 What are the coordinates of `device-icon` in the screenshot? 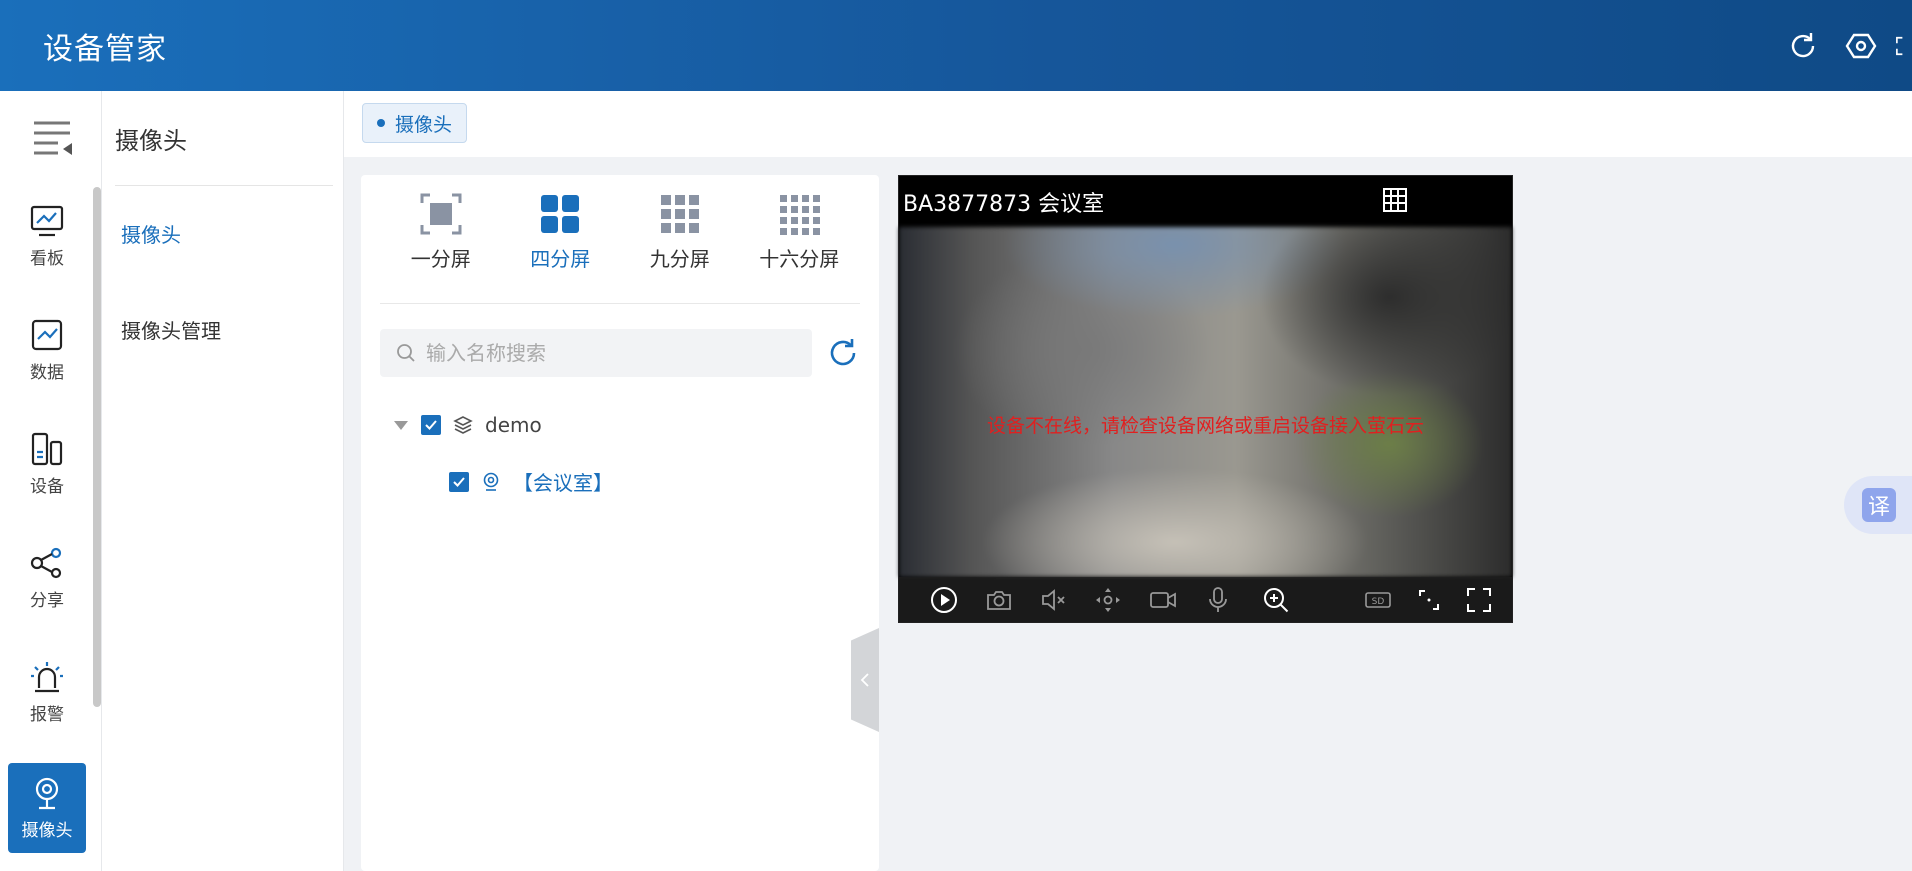 It's located at (47, 448).